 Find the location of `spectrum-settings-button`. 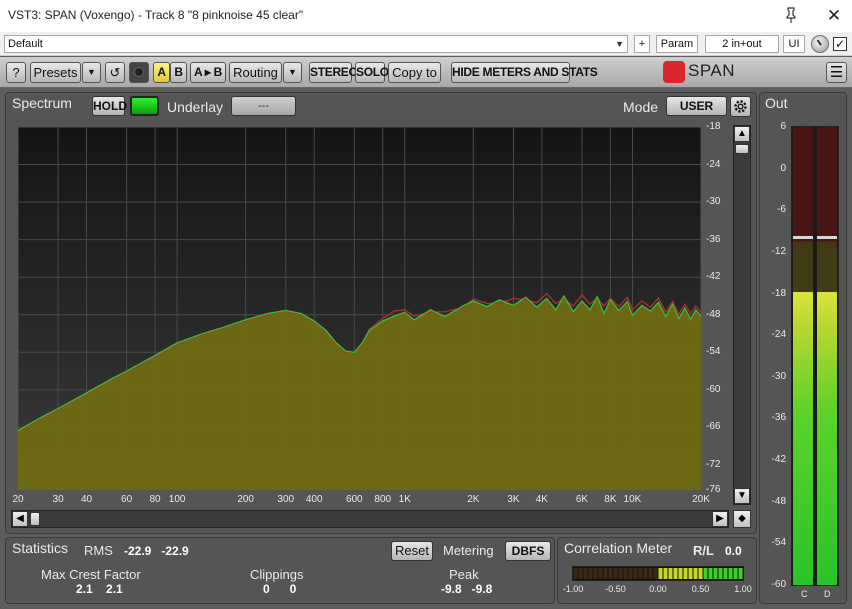

spectrum-settings-button is located at coordinates (740, 106).